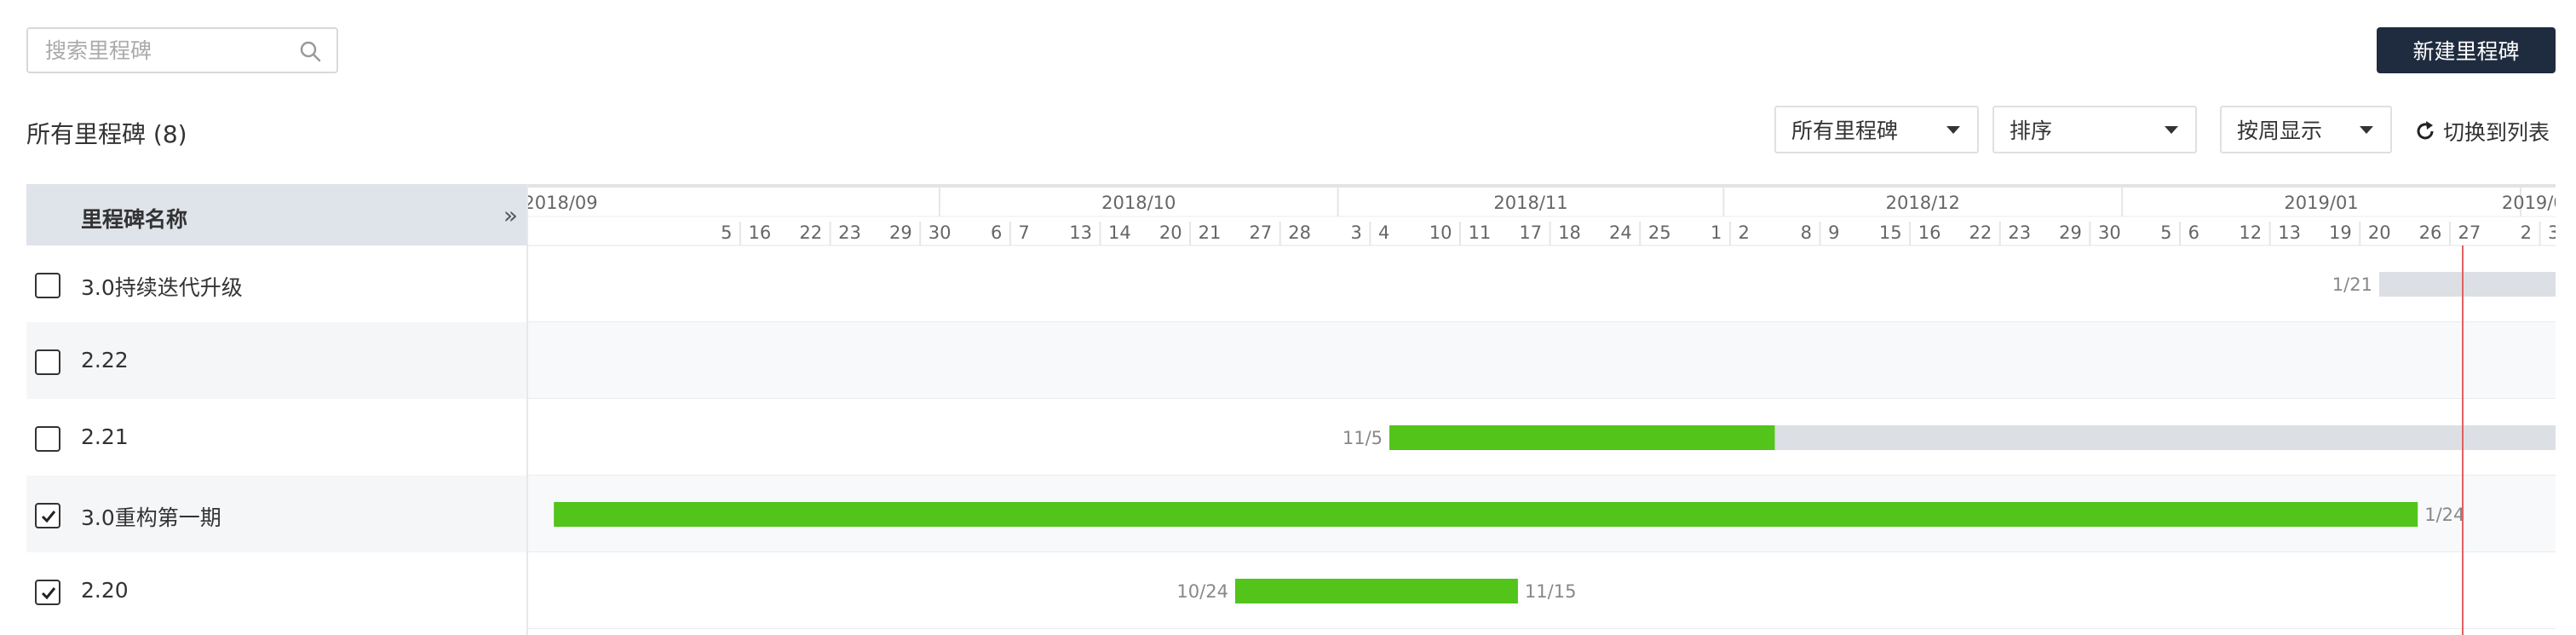  What do you see at coordinates (1211, 232) in the screenshot?
I see `day-tick-label: 21` at bounding box center [1211, 232].